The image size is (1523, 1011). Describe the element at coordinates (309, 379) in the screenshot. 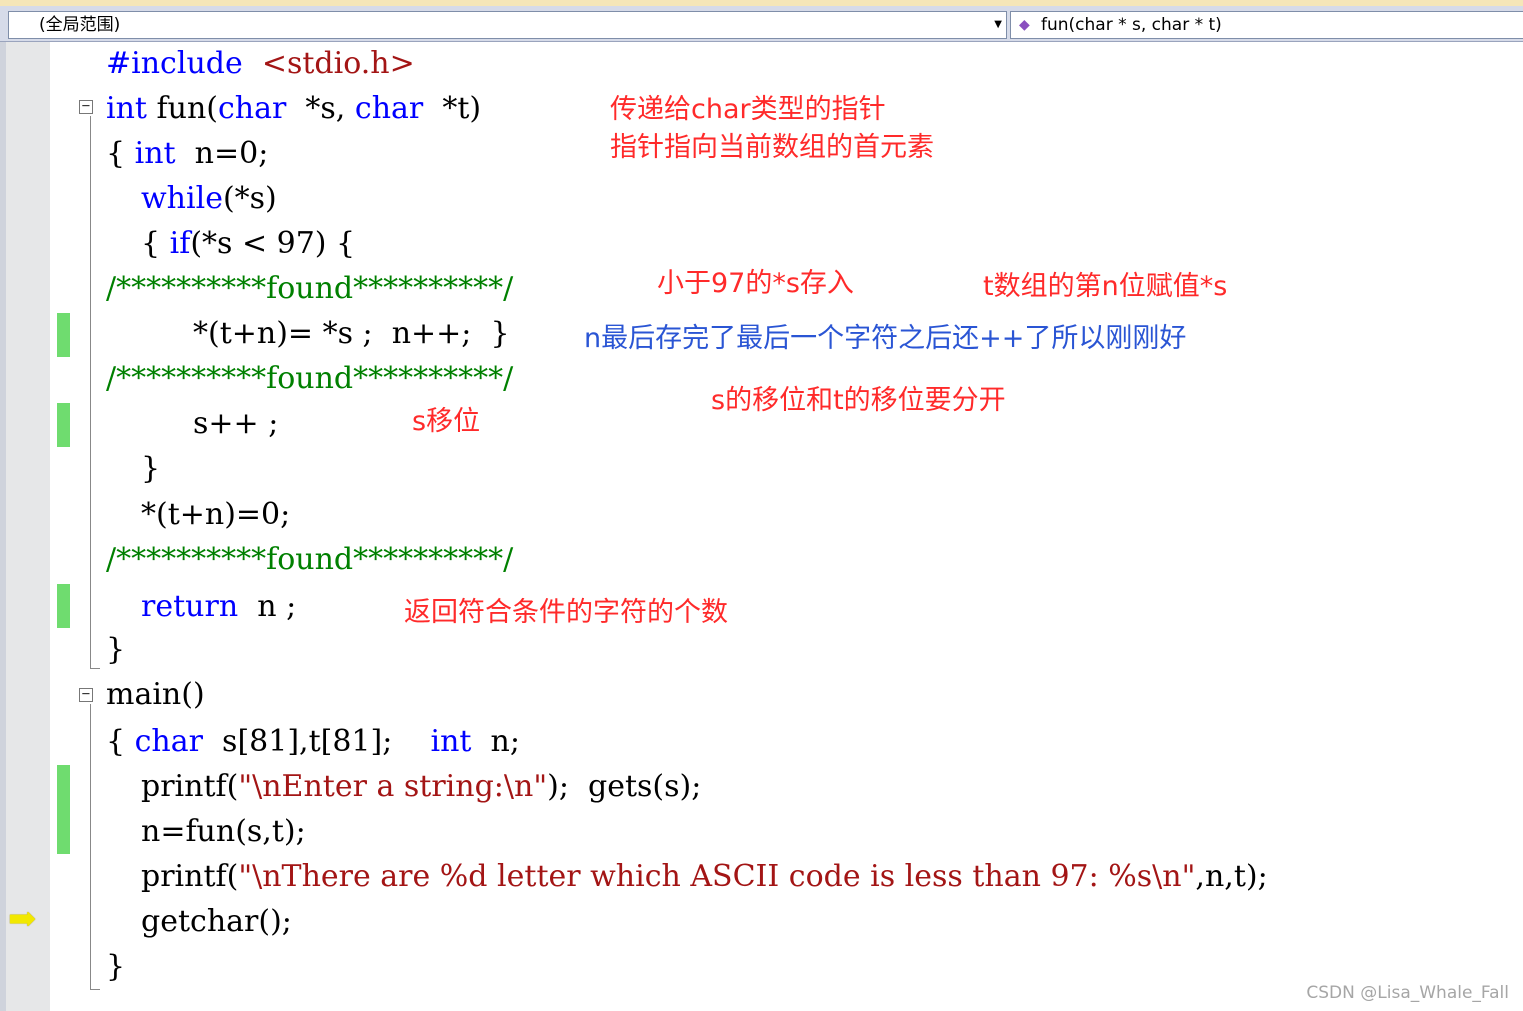

I see `code-line-8: /**********found**********/` at that location.